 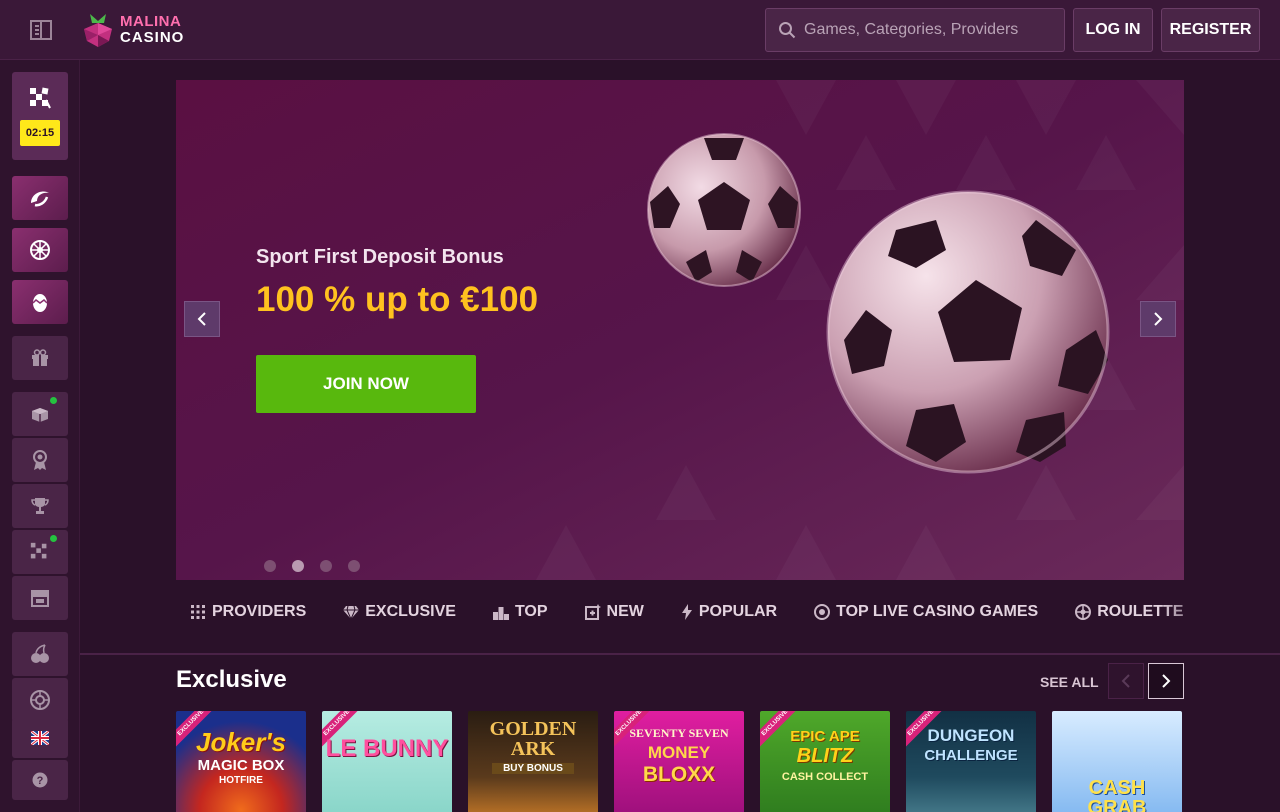 What do you see at coordinates (640, 30) in the screenshot?
I see `top-header: MALINA CASINO LOG IN REGISTER` at bounding box center [640, 30].